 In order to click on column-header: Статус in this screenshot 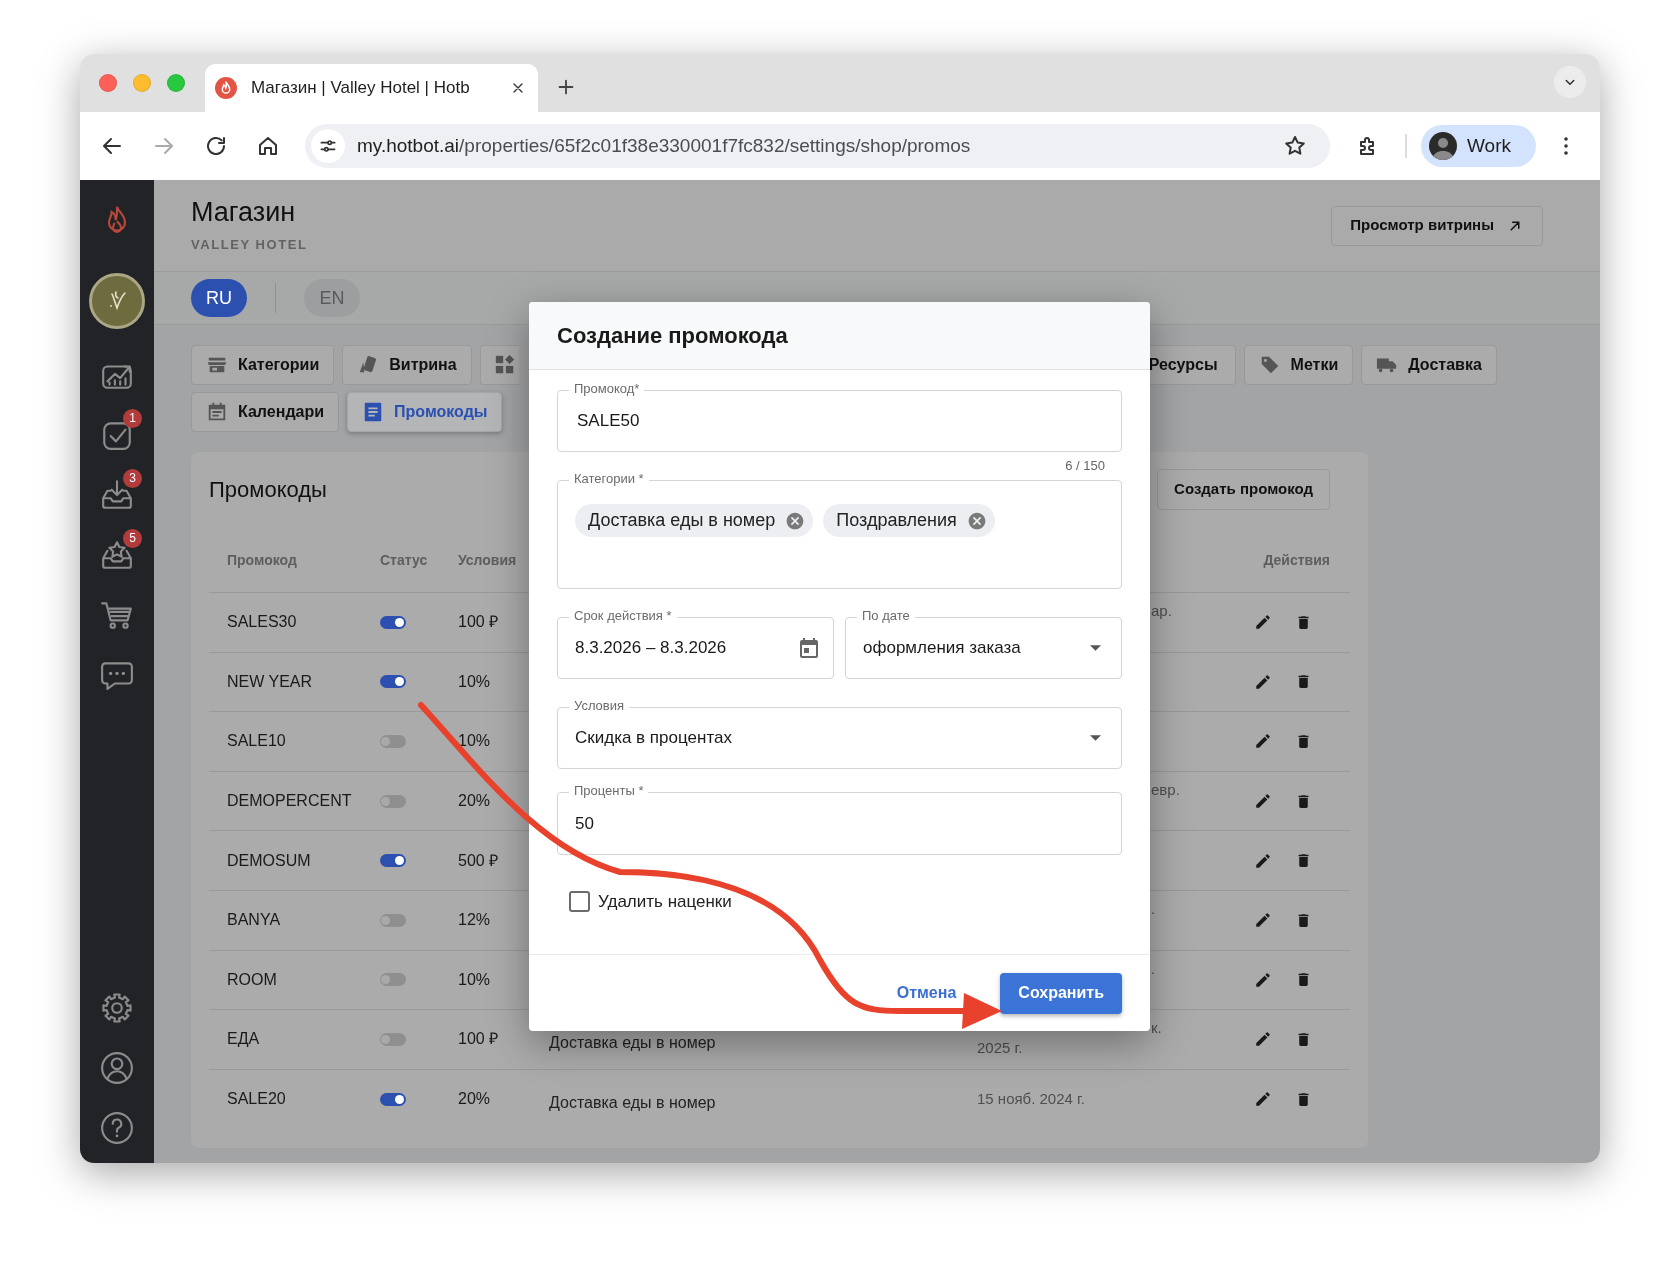, I will do `click(404, 560)`.